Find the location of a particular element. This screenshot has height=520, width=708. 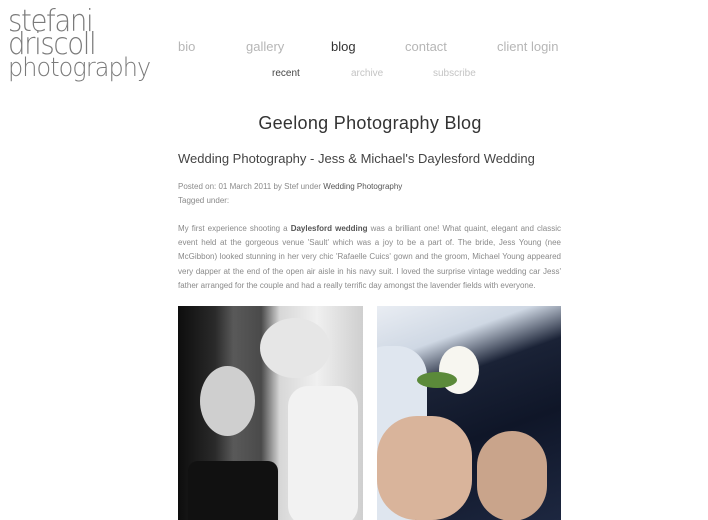

post-body-keyword: Daylesford wedding is located at coordinates (329, 228).